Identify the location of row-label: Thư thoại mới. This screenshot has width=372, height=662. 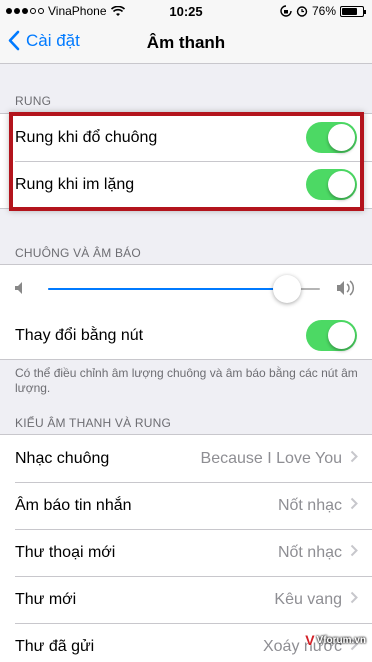
(65, 552).